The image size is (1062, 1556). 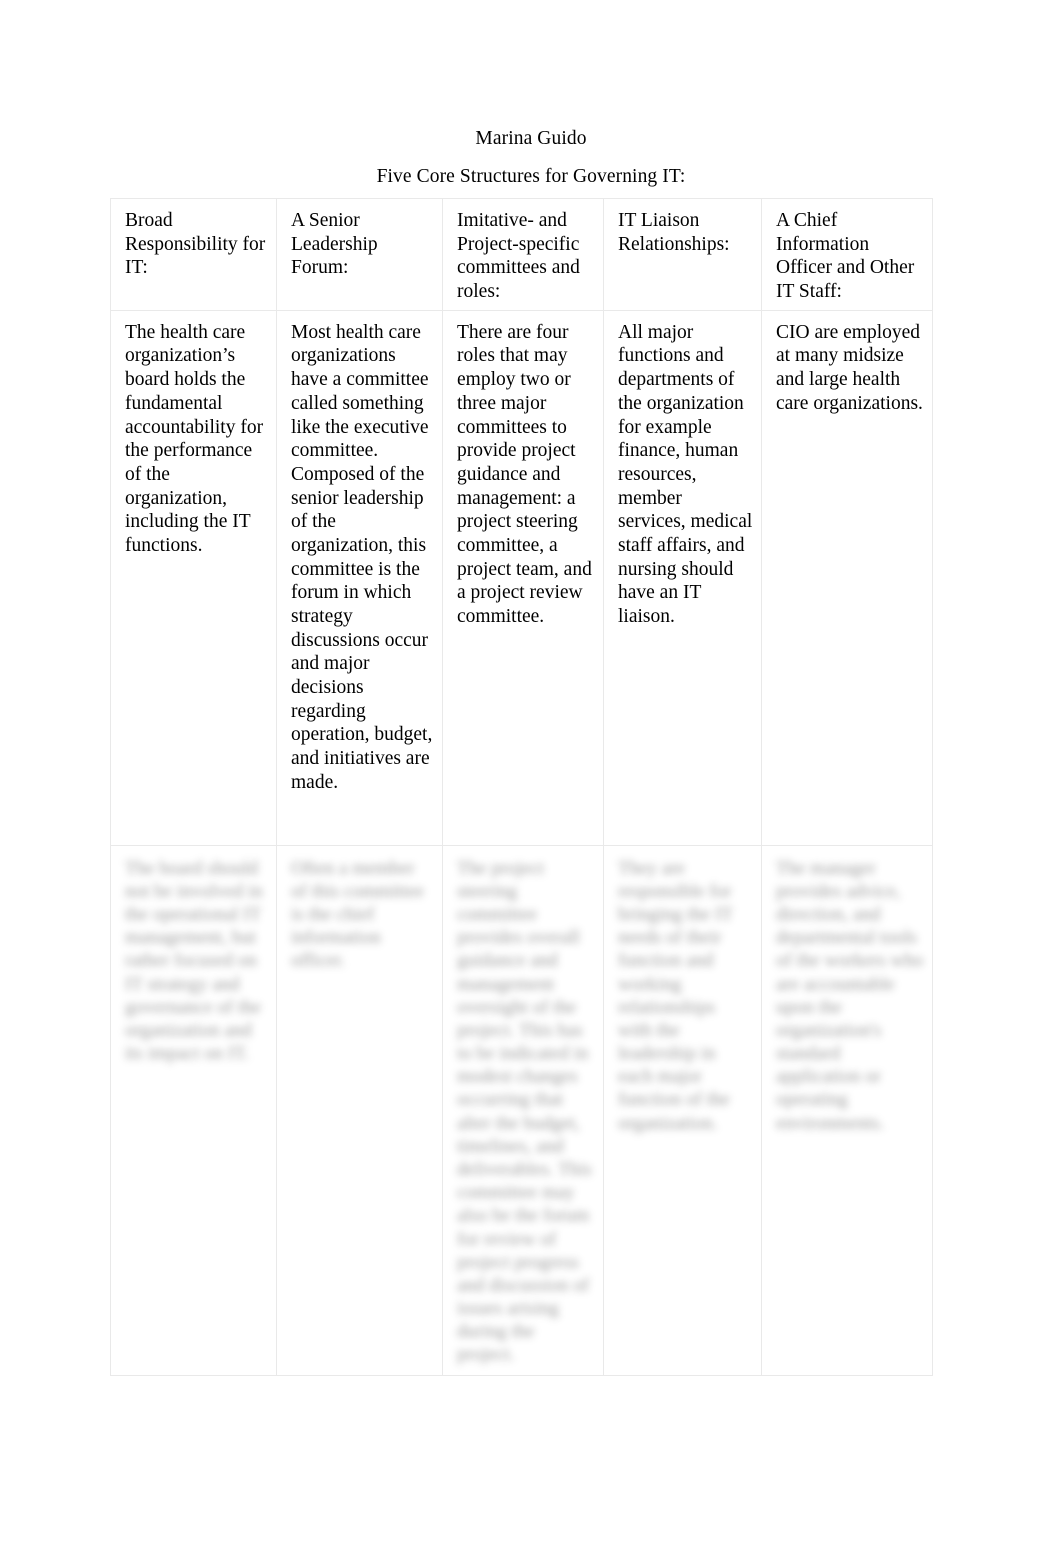 I want to click on table-header-cell: A Senior Leadership Forum:, so click(x=359, y=254).